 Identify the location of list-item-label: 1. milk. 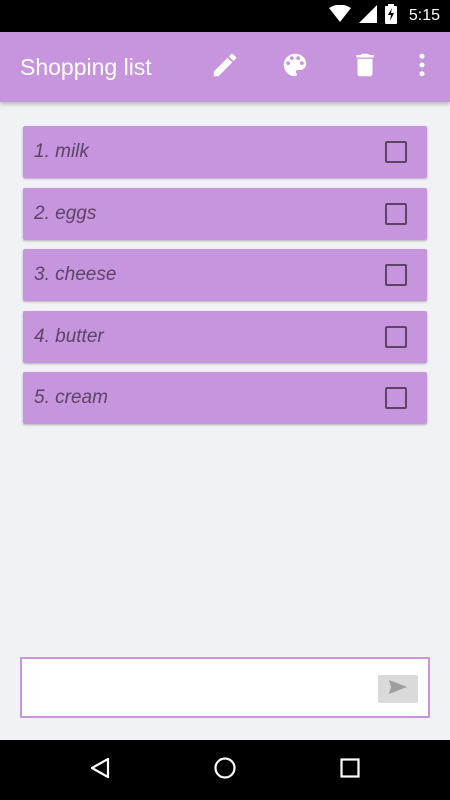
(61, 151).